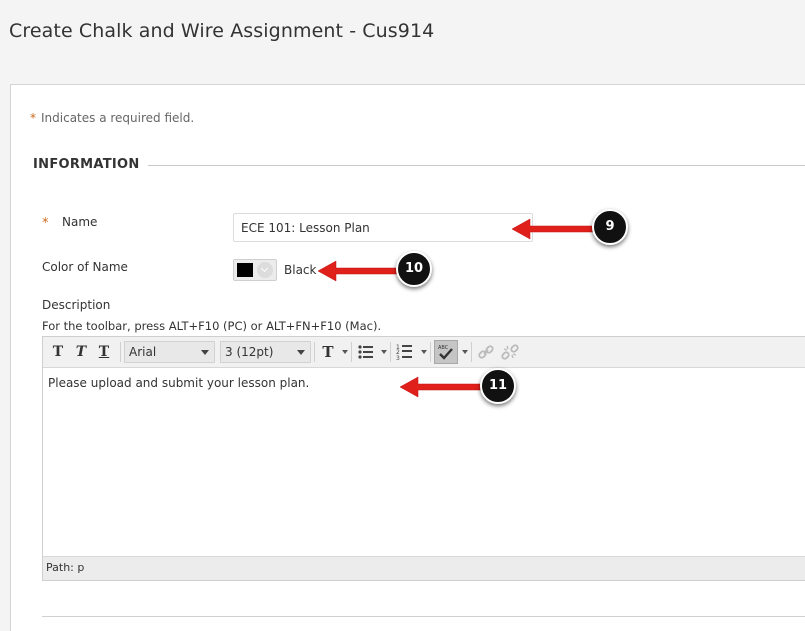 Image resolution: width=805 pixels, height=631 pixels. What do you see at coordinates (81, 352) in the screenshot?
I see `italic-button: T` at bounding box center [81, 352].